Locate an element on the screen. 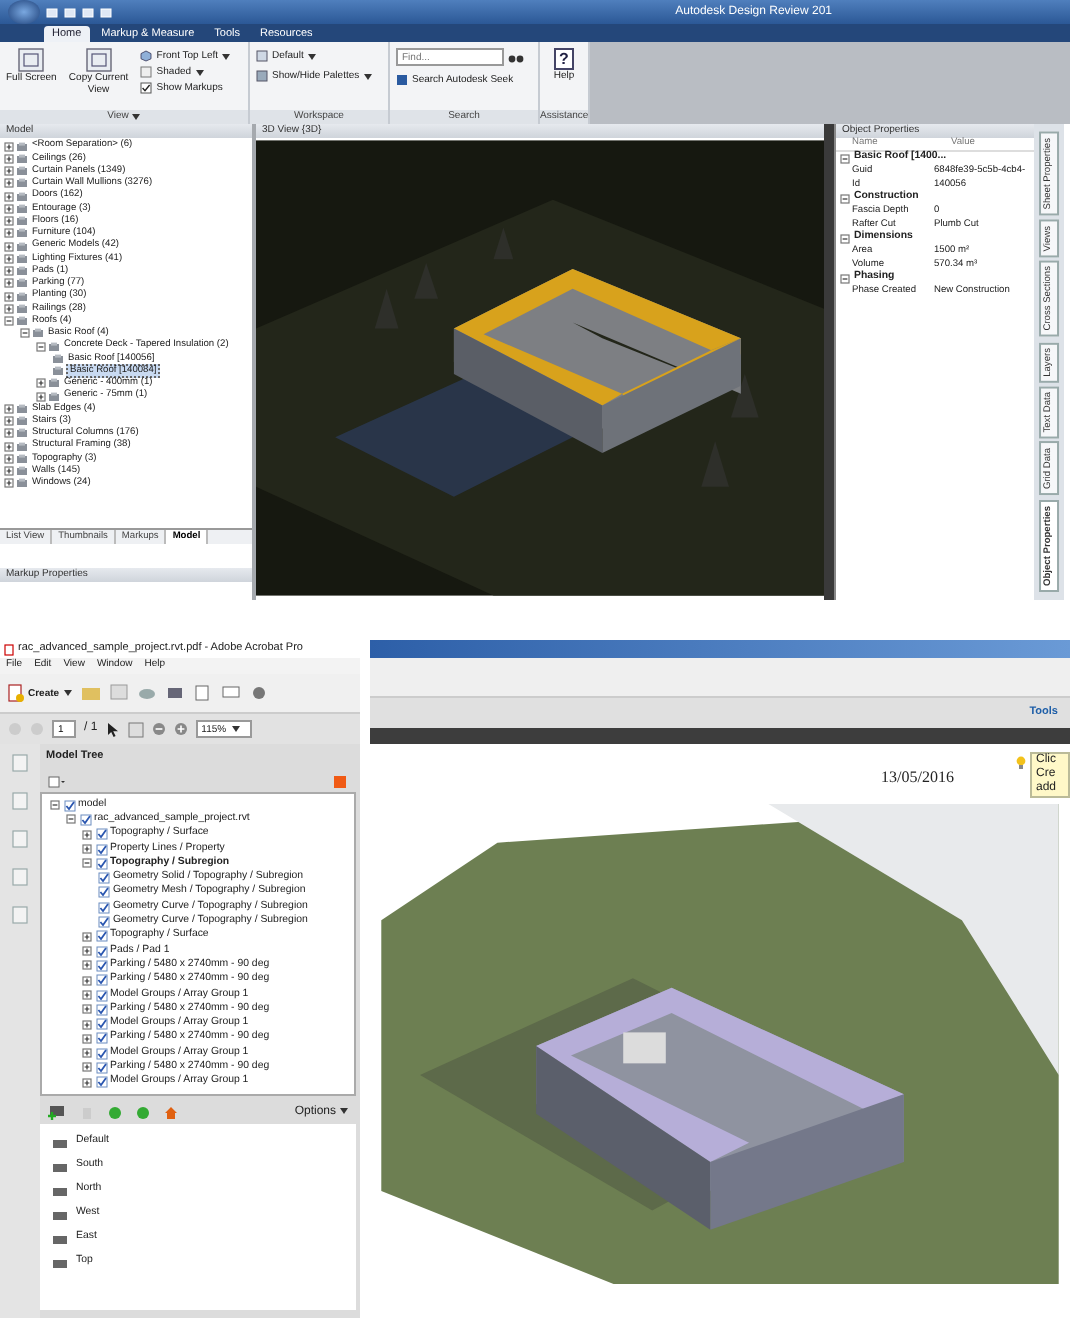 This screenshot has height=1318, width=1070. options-icon is located at coordinates (57, 781).